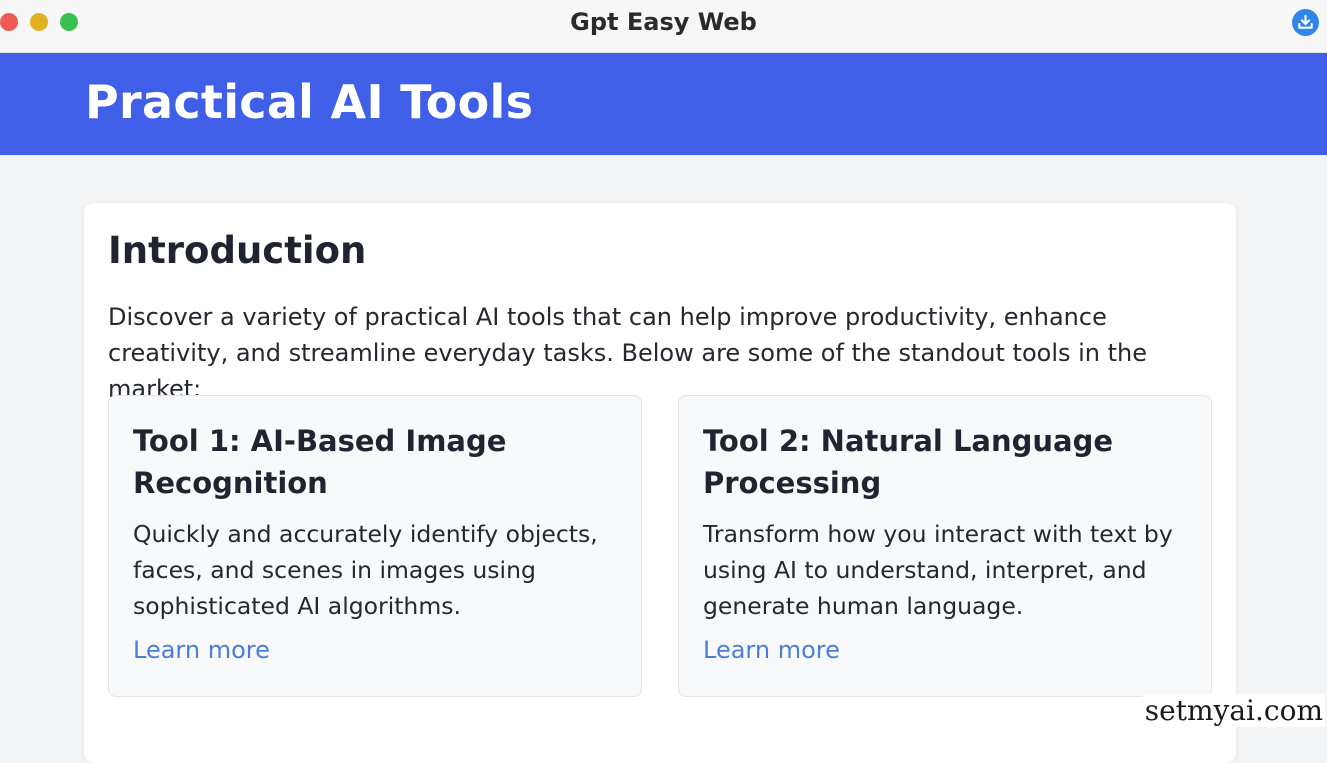  I want to click on download-icon, so click(1305, 21).